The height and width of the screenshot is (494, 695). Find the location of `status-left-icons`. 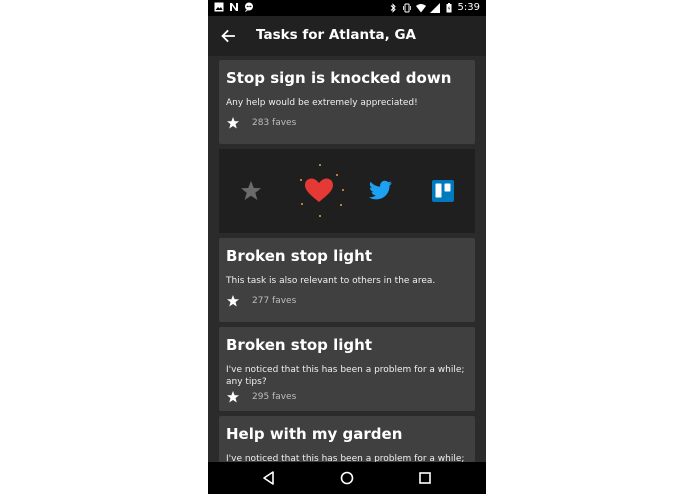

status-left-icons is located at coordinates (234, 7).